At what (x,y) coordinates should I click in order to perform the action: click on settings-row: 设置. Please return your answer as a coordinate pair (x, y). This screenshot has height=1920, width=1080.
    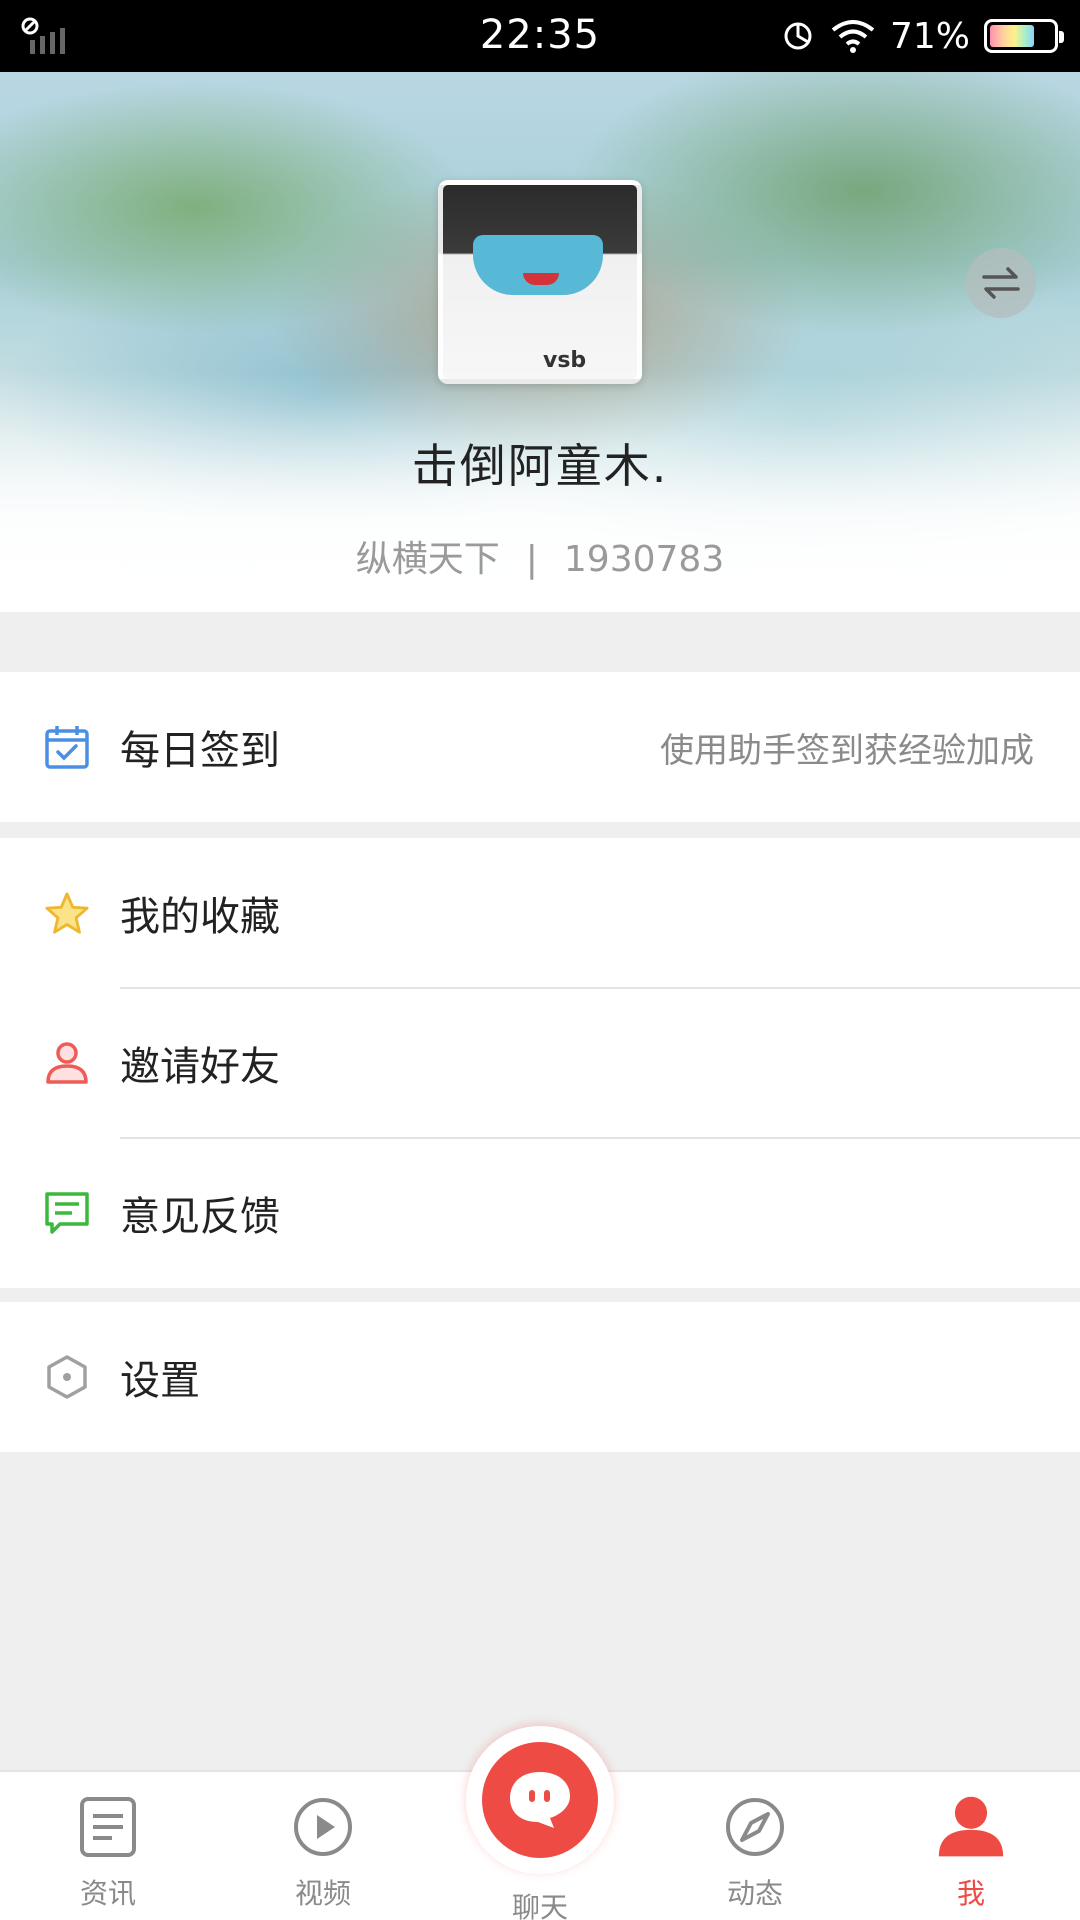
    Looking at the image, I should click on (540, 1377).